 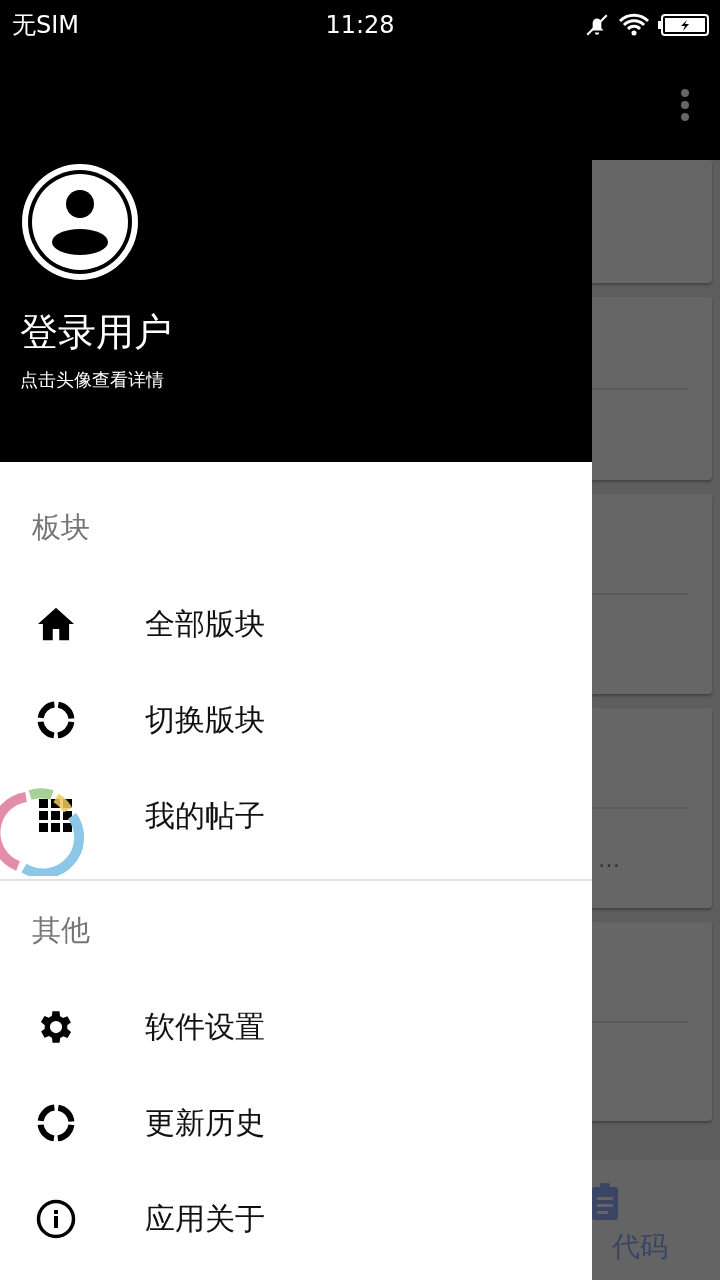 What do you see at coordinates (56, 1219) in the screenshot?
I see `info-icon` at bounding box center [56, 1219].